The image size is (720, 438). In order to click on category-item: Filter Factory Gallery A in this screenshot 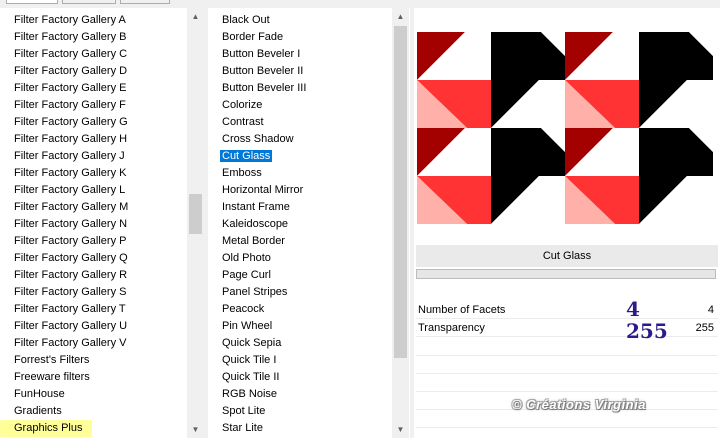, I will do `click(93, 20)`.